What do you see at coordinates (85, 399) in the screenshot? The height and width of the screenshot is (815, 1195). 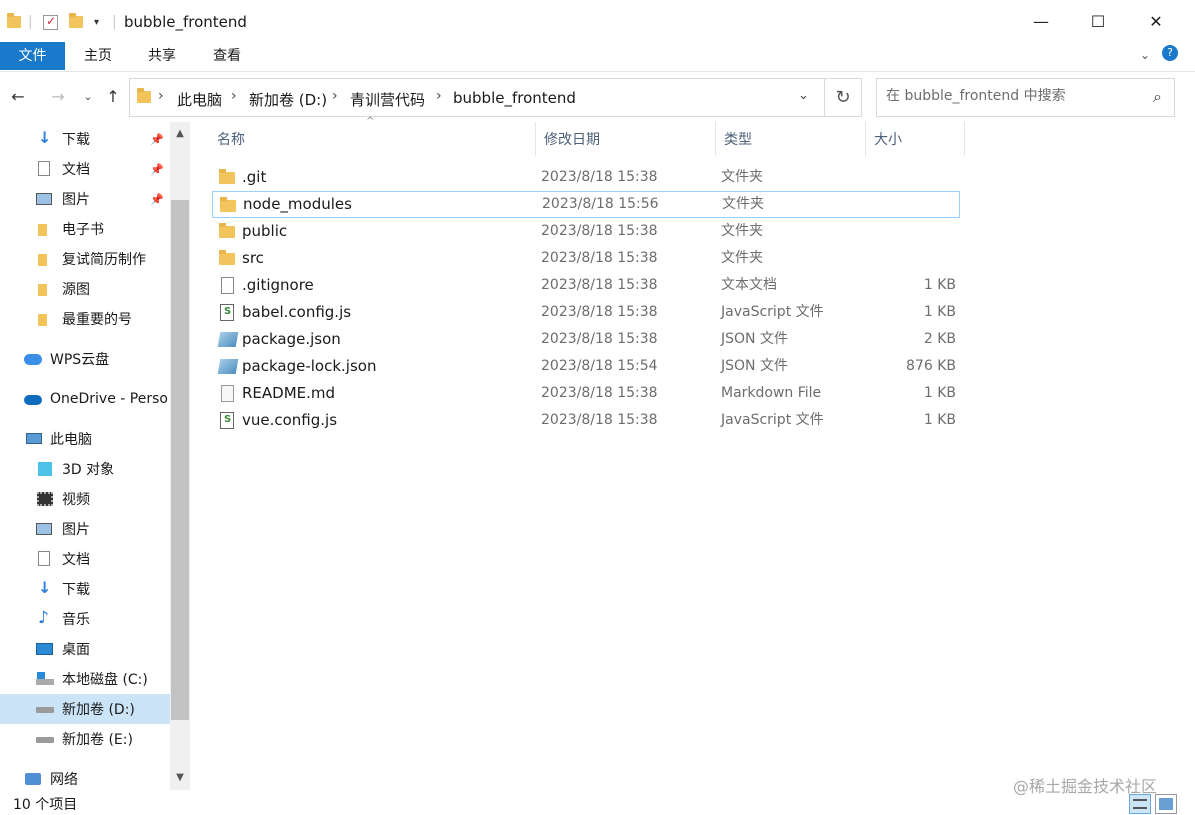 I see `sidebar-item-onedrive: OneDrive - Perso` at bounding box center [85, 399].